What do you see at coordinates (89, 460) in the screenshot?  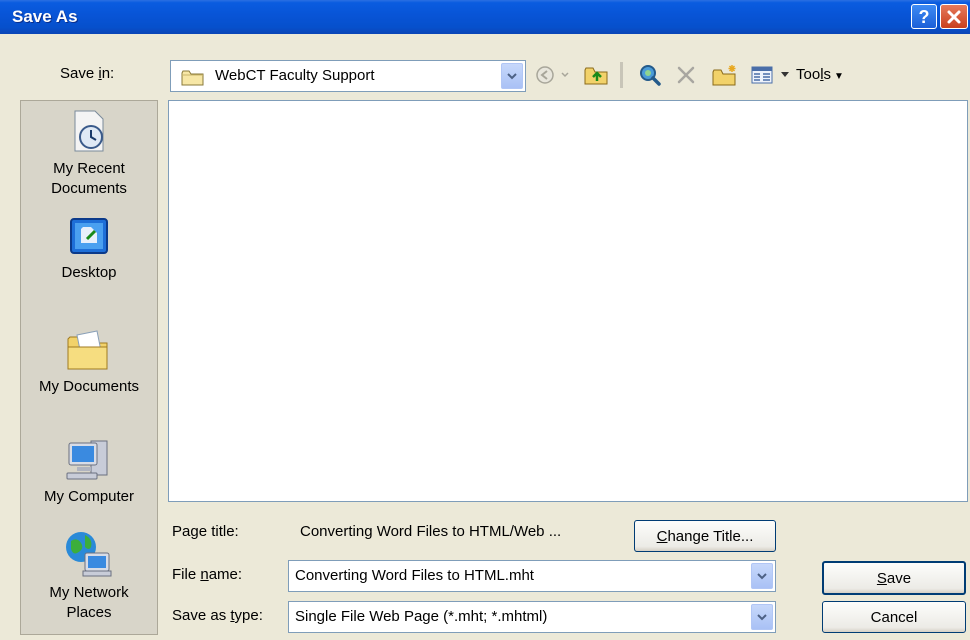 I see `my-computer-icon` at bounding box center [89, 460].